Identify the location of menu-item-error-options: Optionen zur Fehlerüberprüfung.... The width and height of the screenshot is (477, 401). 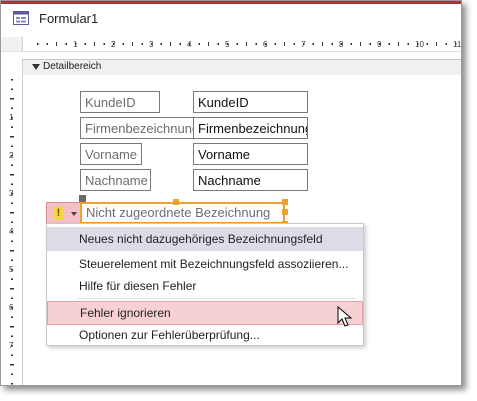
(205, 335).